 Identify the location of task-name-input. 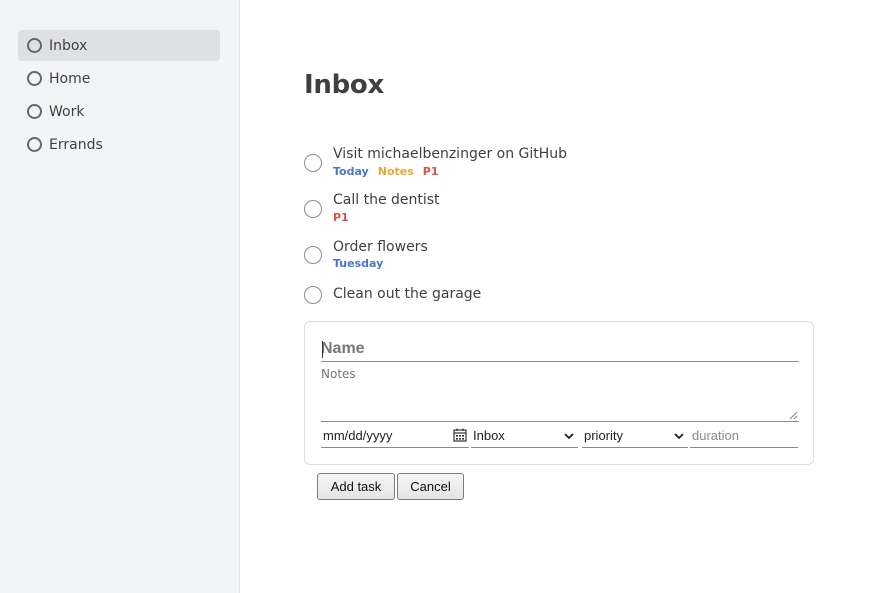
(560, 349).